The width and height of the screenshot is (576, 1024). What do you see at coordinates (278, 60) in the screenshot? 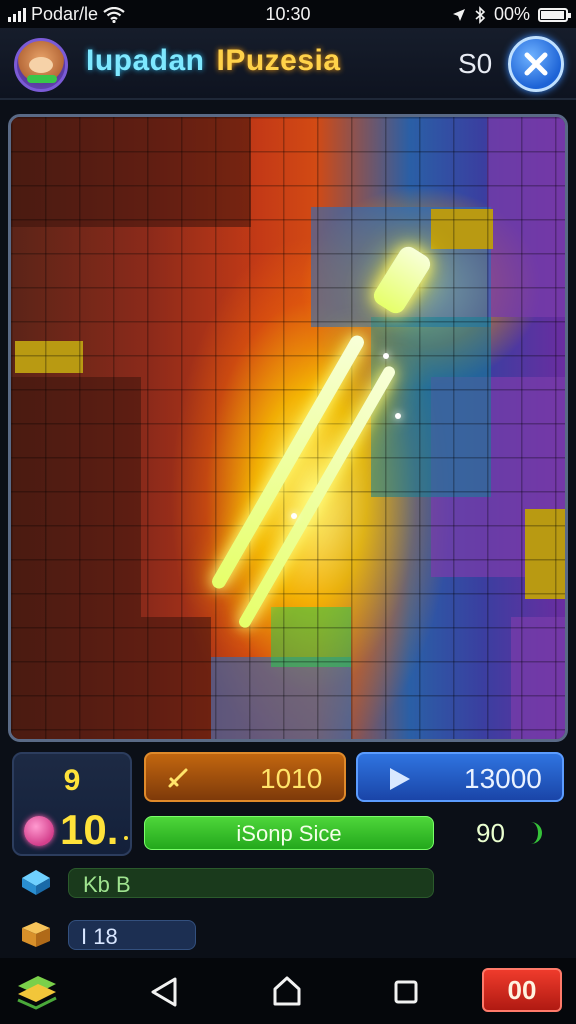
I see `title-part-2: IPuzesia` at bounding box center [278, 60].